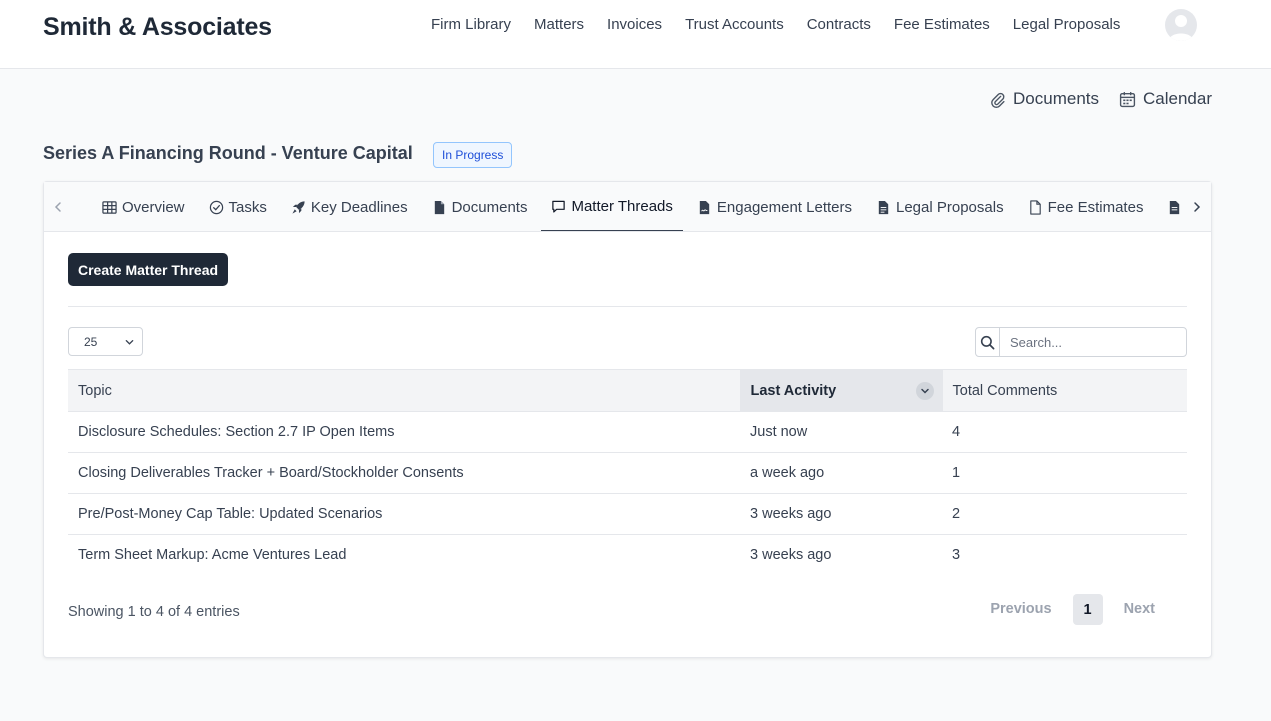  I want to click on search-icon, so click(987, 342).